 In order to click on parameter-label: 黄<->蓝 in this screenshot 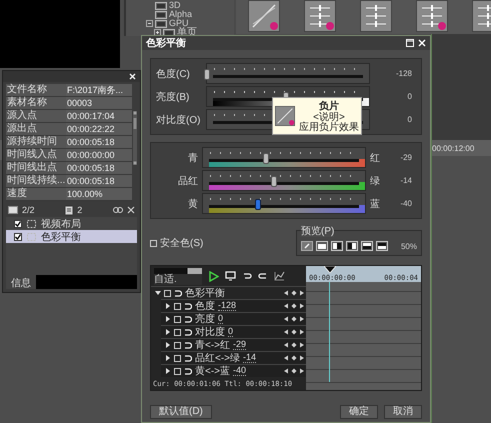, I will do `click(212, 371)`.